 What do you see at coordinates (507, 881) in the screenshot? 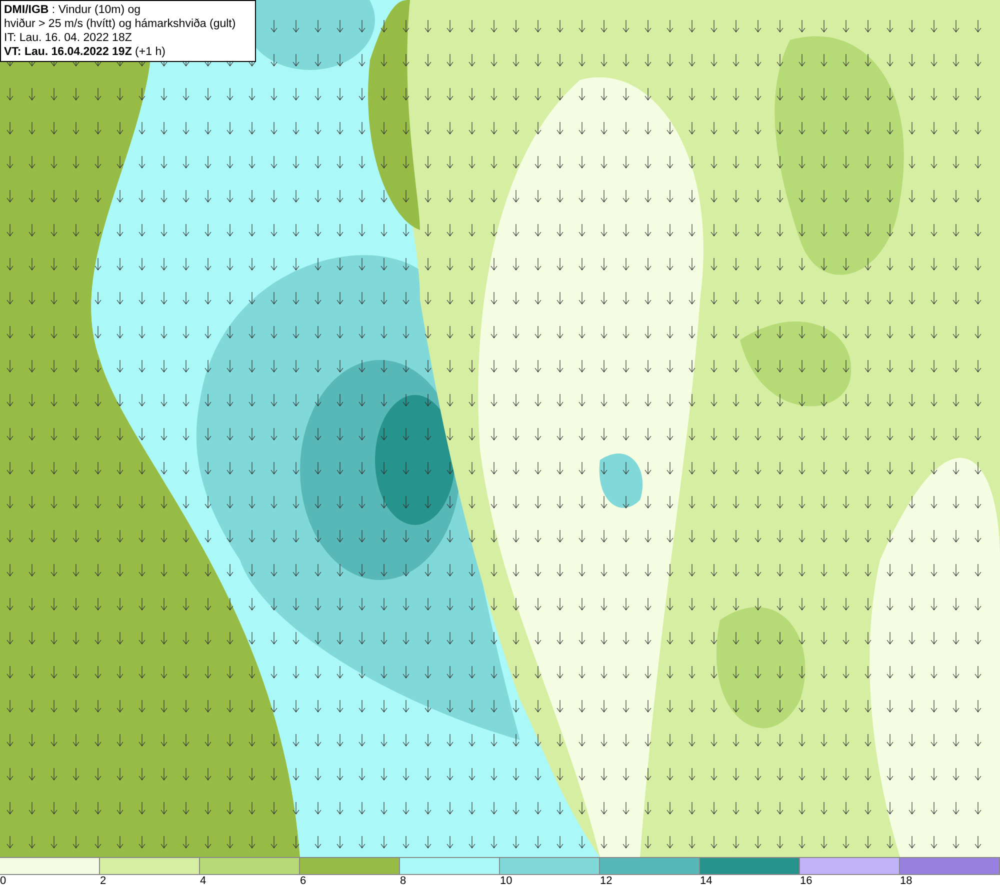
I see `legend-tick-label: 10` at bounding box center [507, 881].